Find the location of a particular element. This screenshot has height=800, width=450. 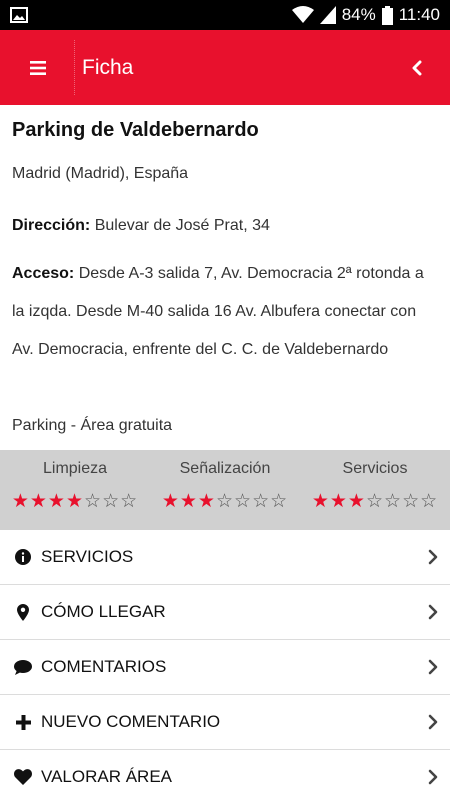

map-pin-icon is located at coordinates (23, 612).